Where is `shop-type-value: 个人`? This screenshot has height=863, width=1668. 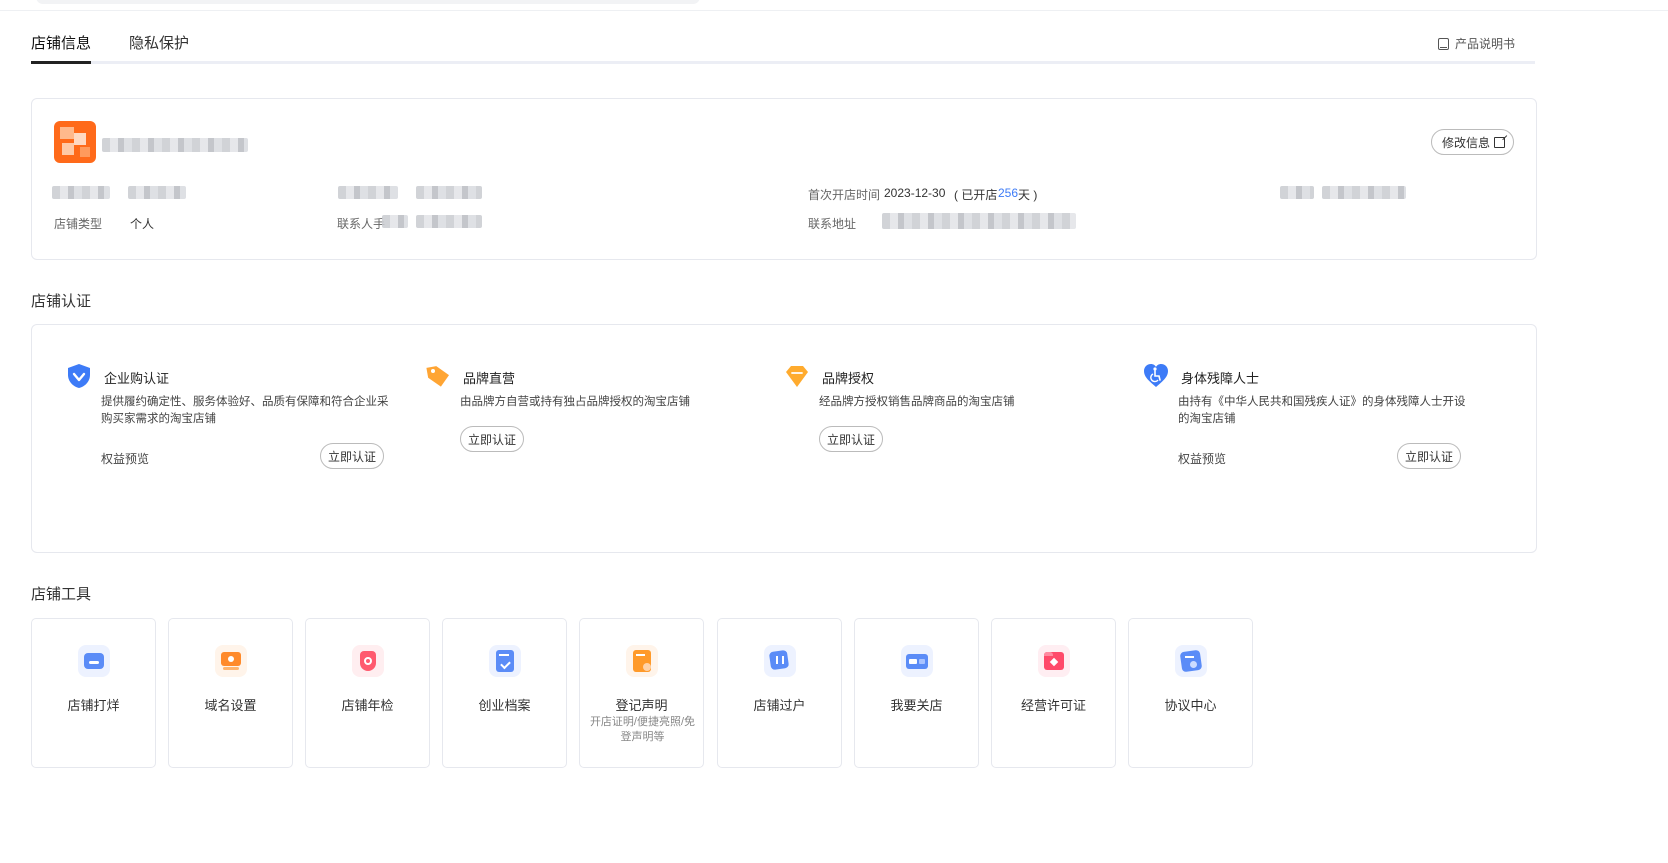 shop-type-value: 个人 is located at coordinates (142, 224).